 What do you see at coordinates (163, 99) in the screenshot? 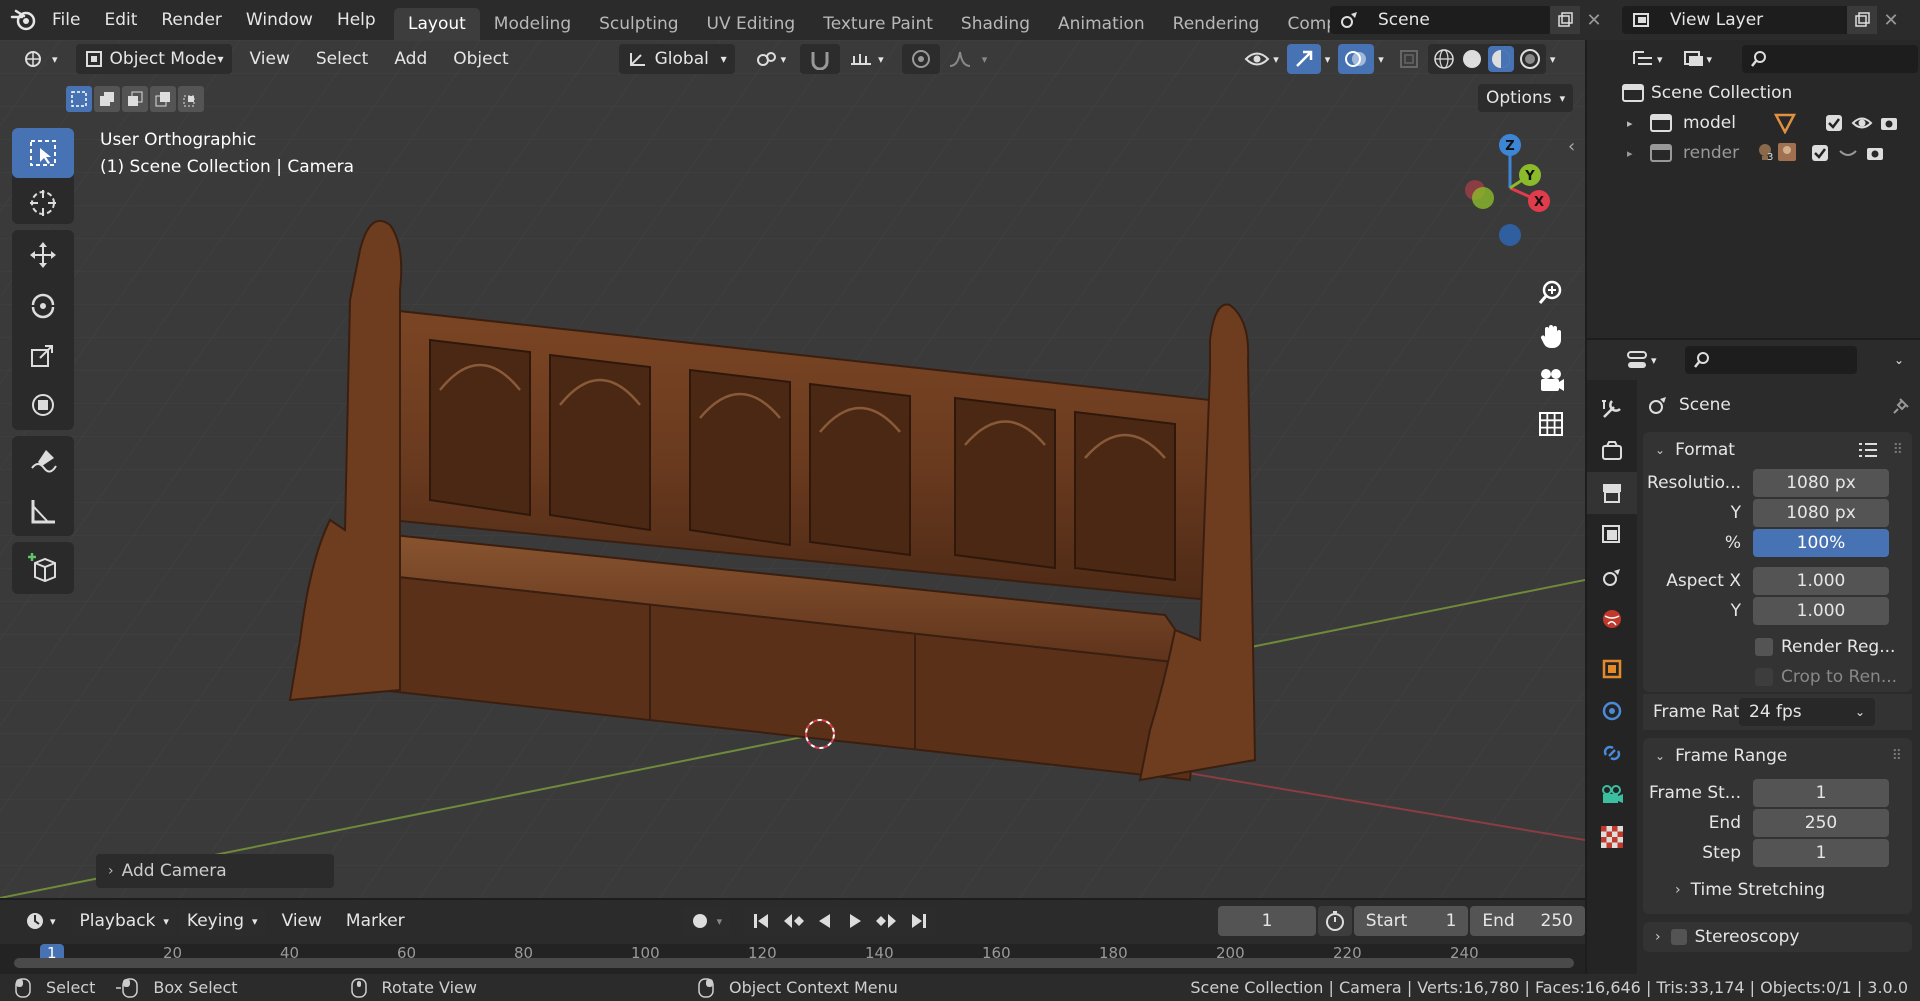
I see `select-invert-icon` at bounding box center [163, 99].